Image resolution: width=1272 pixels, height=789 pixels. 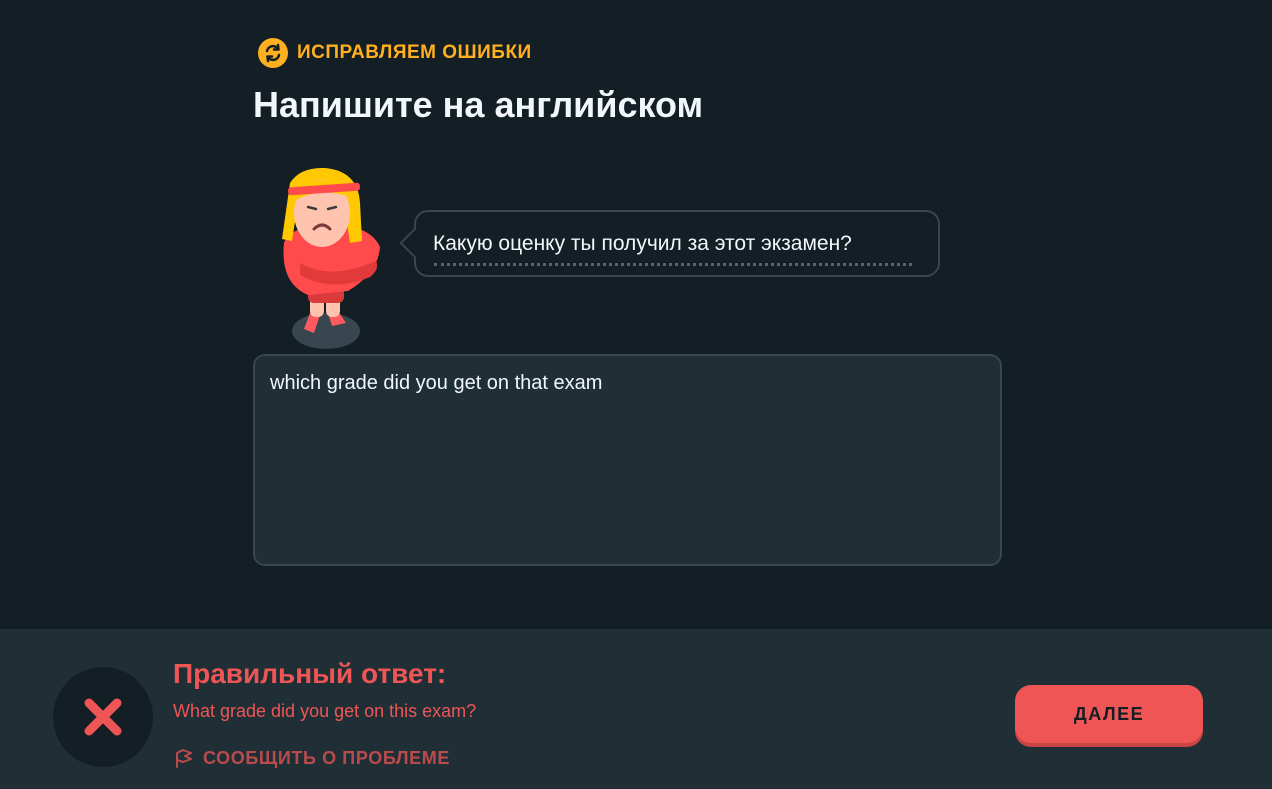 What do you see at coordinates (436, 383) in the screenshot?
I see `answer-text-value: which grade did you get on that exam` at bounding box center [436, 383].